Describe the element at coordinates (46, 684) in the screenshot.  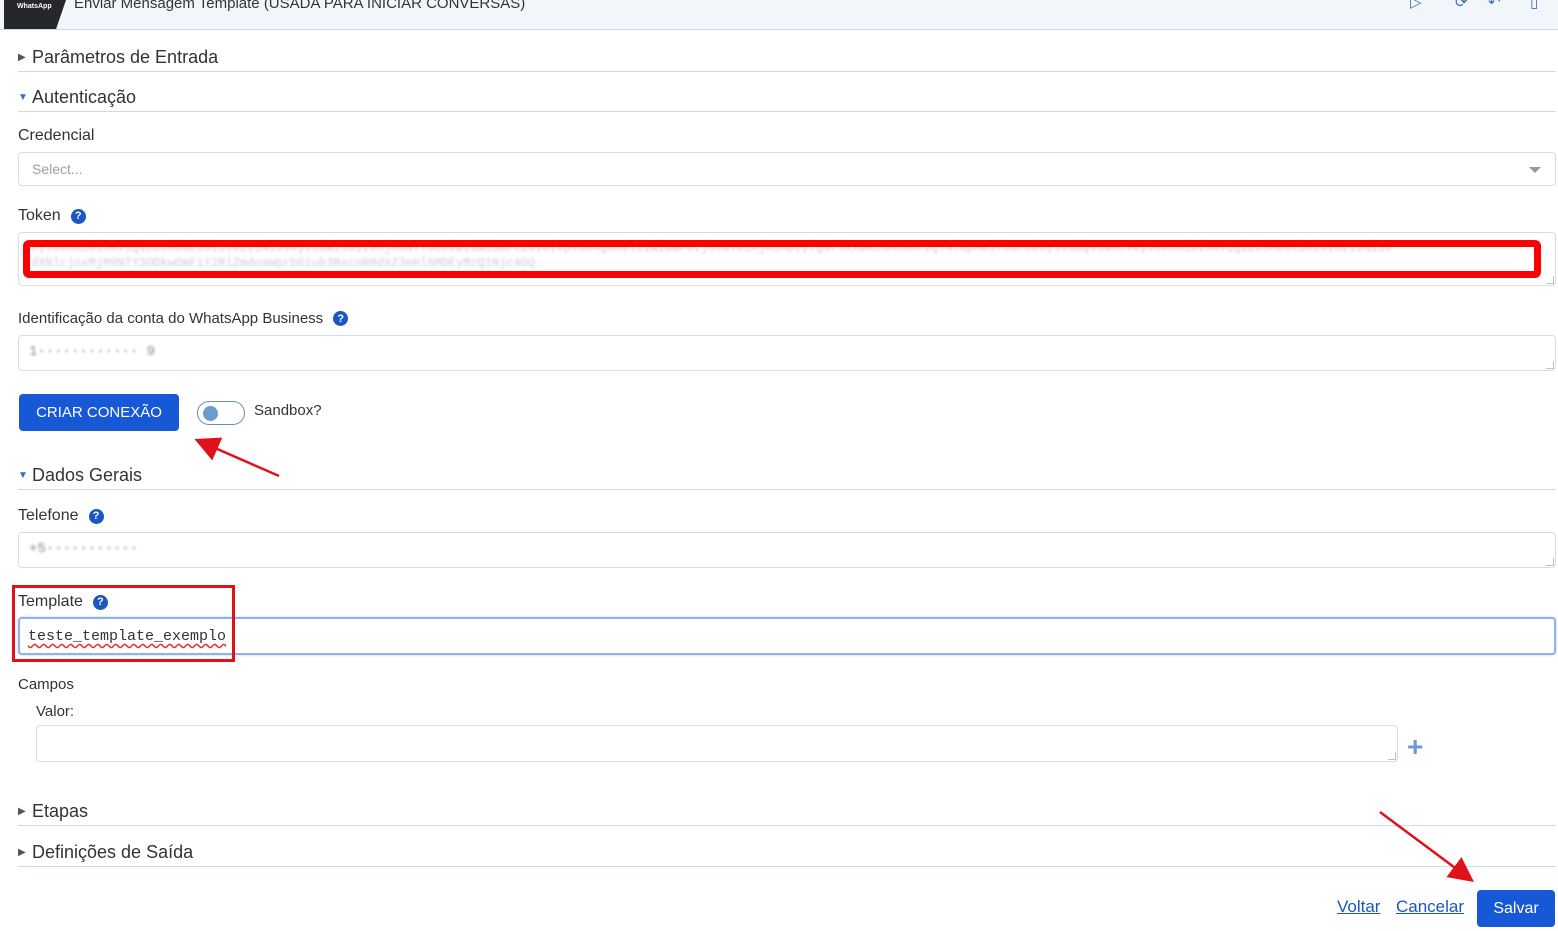
I see `fields-label: Campos` at that location.